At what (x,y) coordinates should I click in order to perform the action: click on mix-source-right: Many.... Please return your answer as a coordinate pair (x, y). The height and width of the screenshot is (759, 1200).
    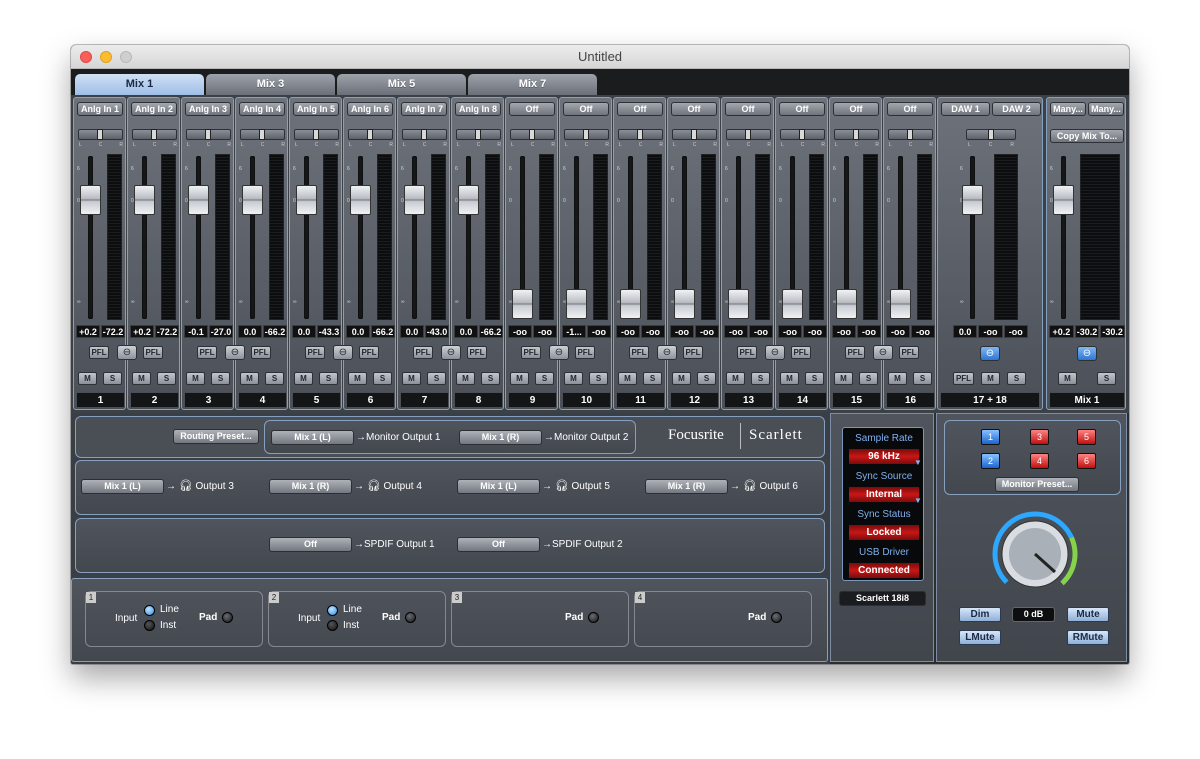
    Looking at the image, I should click on (1106, 109).